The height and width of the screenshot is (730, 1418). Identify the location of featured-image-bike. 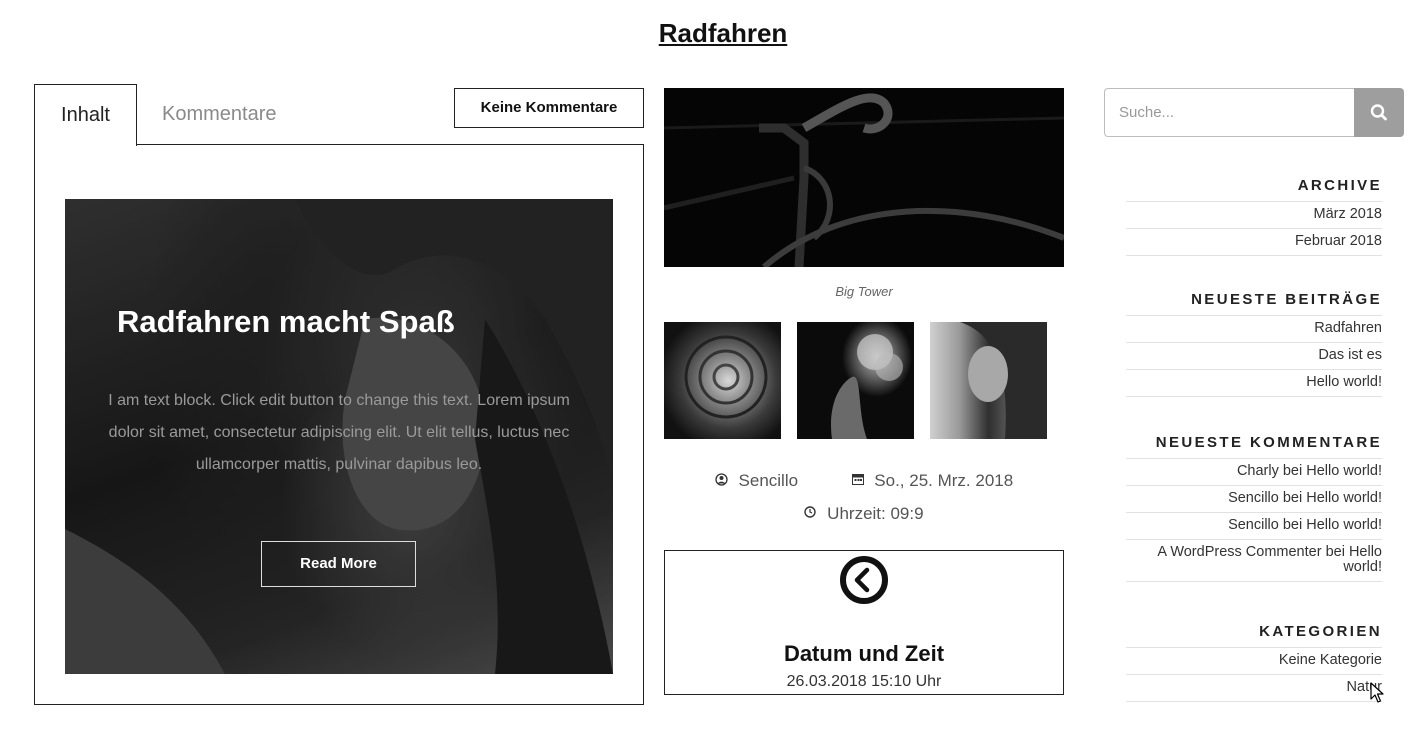
(864, 177).